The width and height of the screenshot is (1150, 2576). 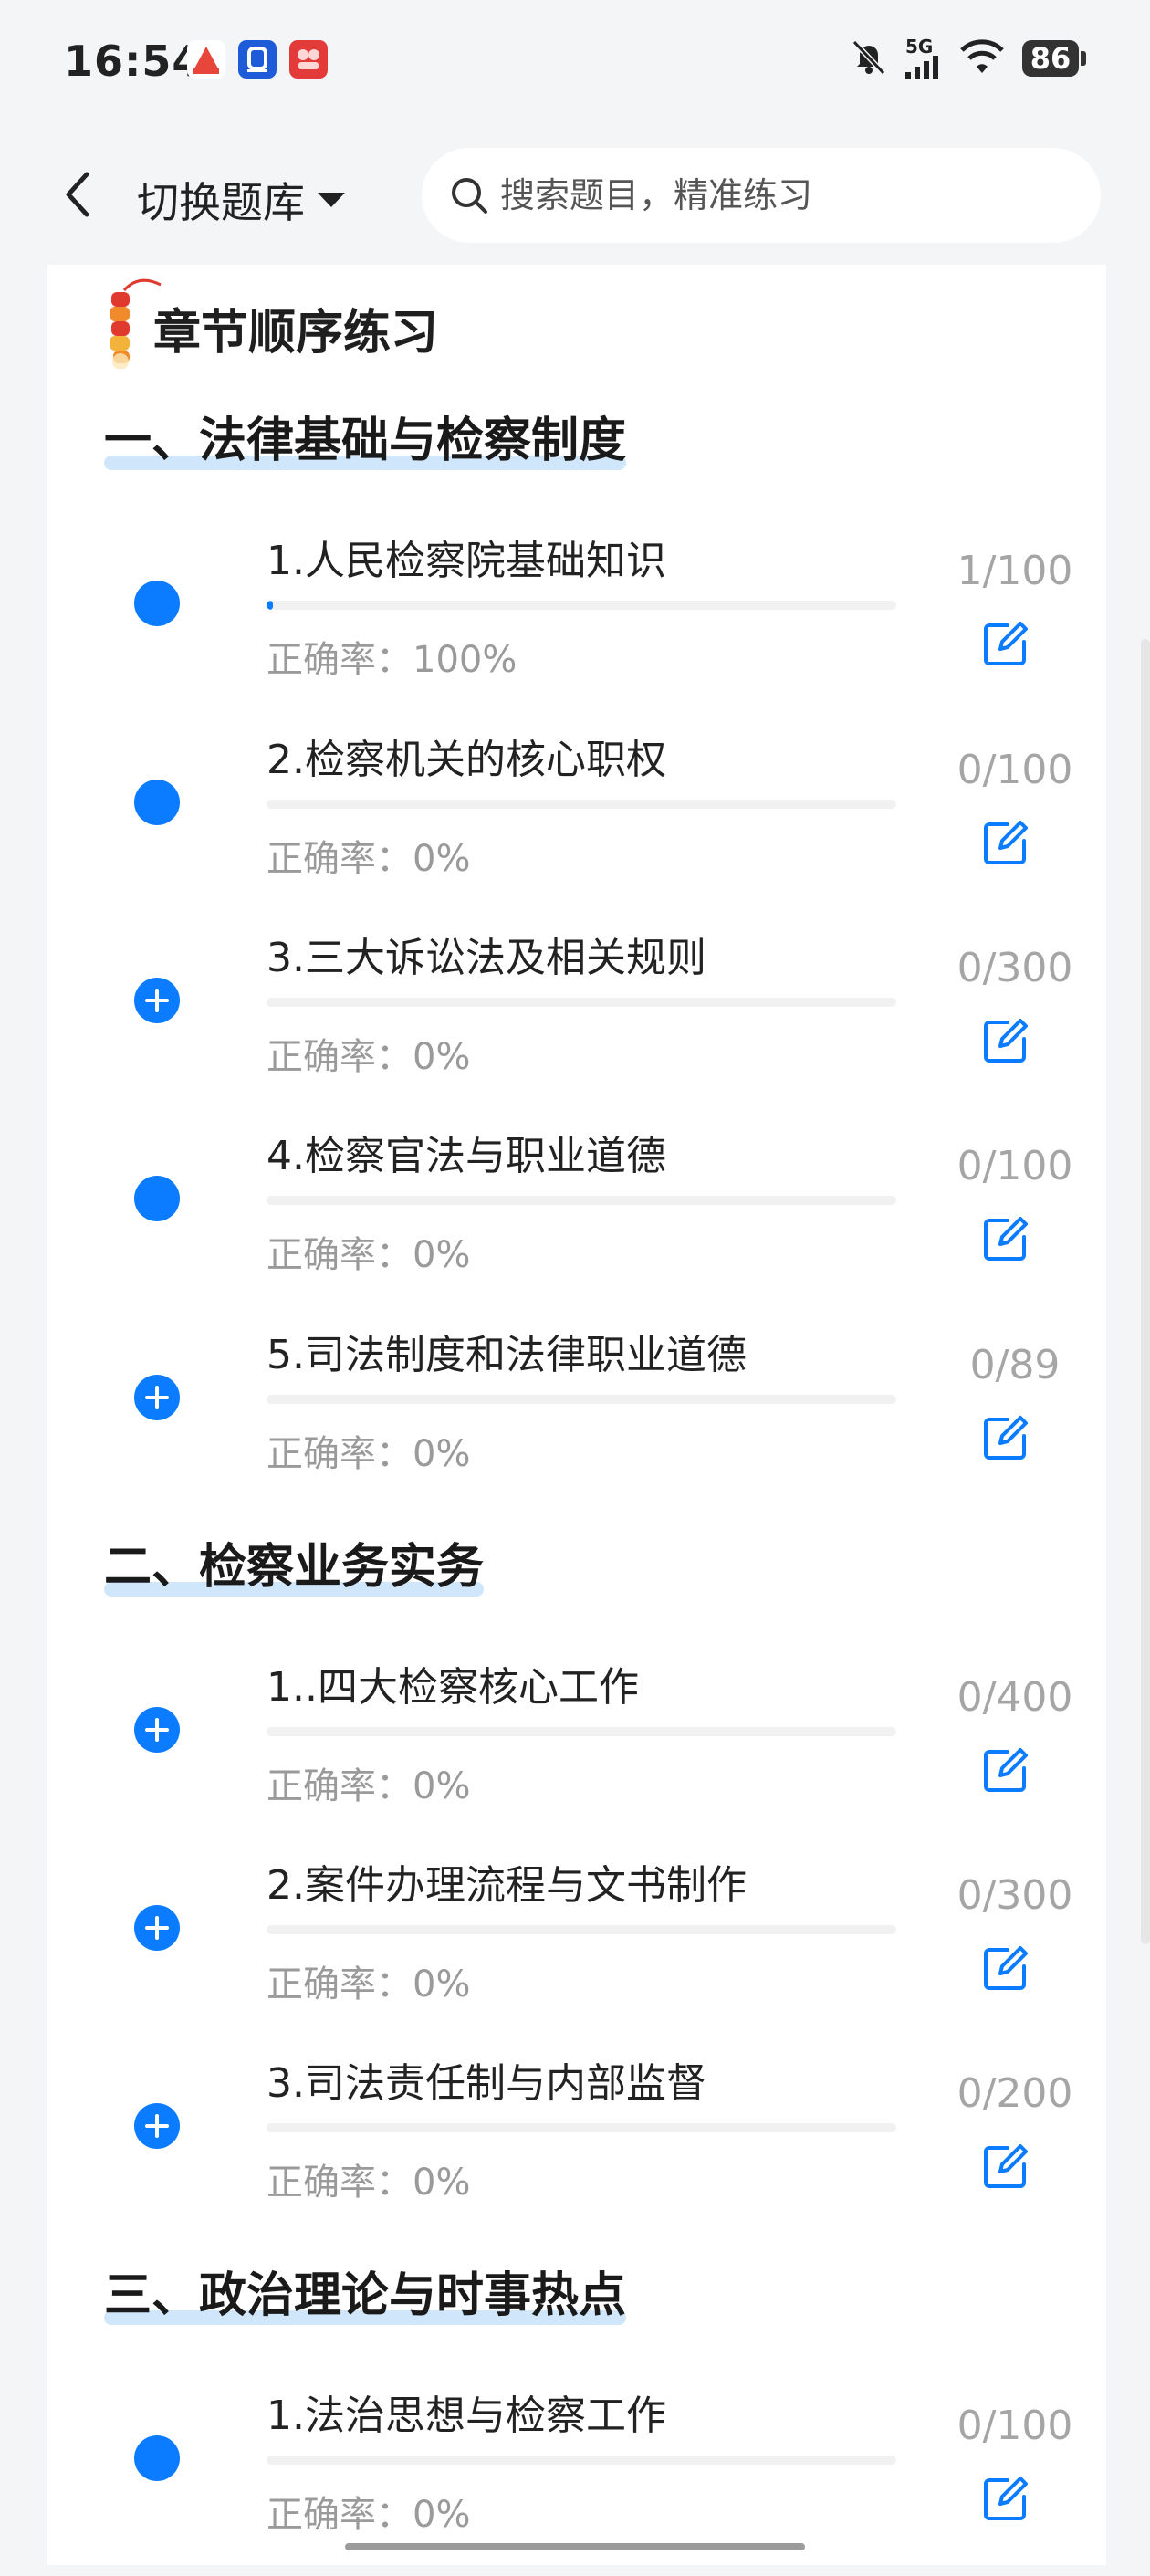 What do you see at coordinates (133, 61) in the screenshot?
I see `status-time: 16:54` at bounding box center [133, 61].